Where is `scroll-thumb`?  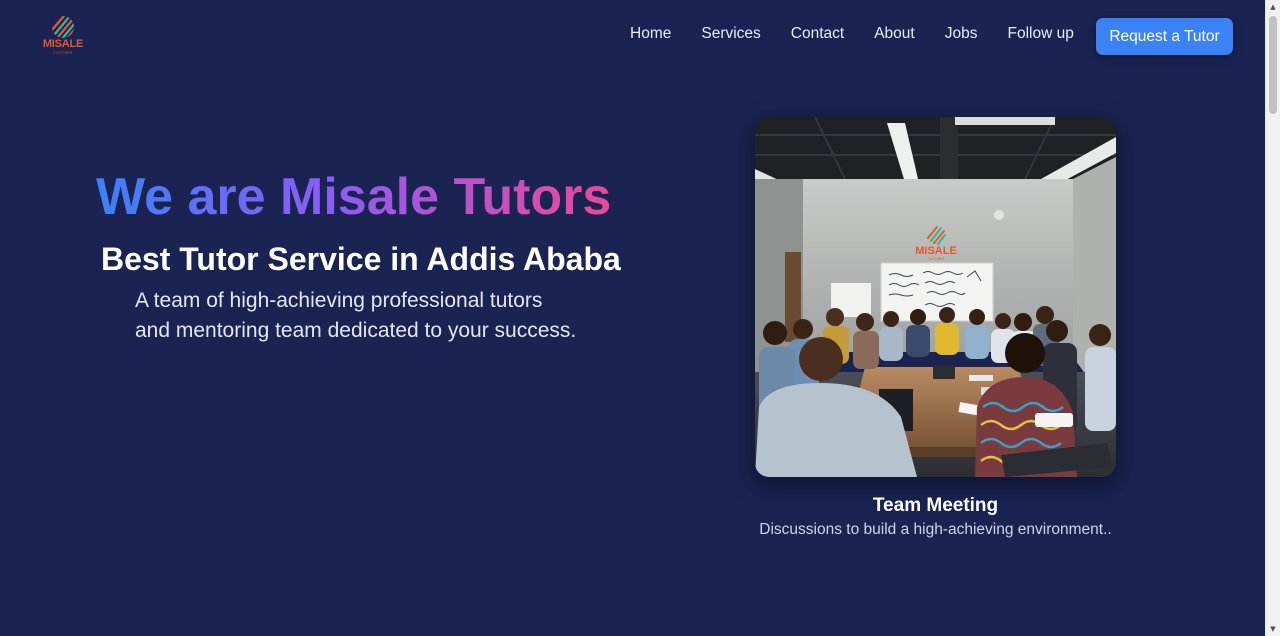
scroll-thumb is located at coordinates (1273, 65).